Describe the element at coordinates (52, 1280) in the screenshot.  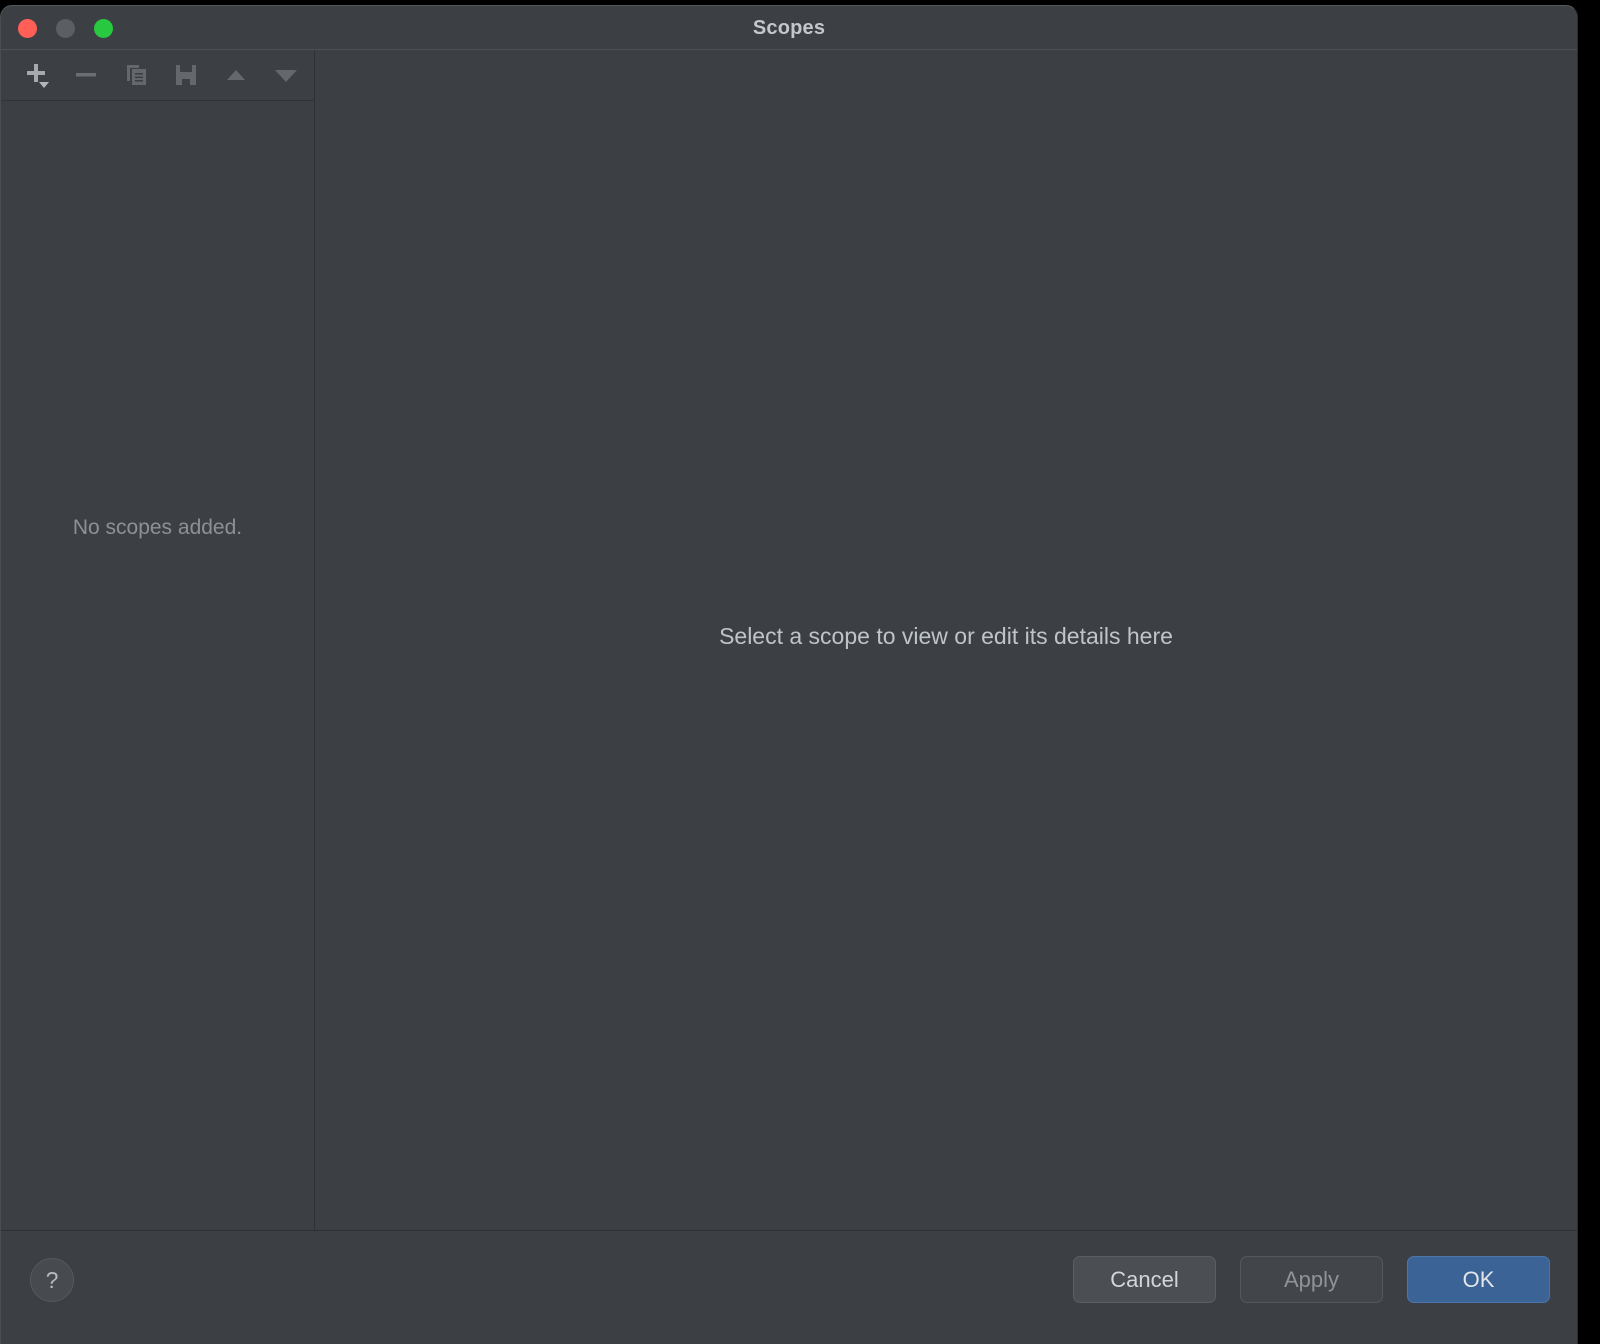
I see `help-button: ?` at that location.